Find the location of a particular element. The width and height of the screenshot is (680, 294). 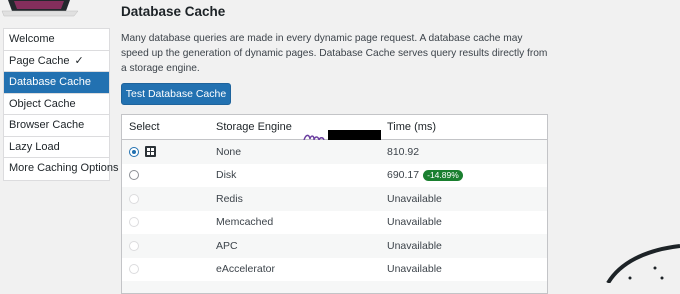

performance-badge: -14.89% is located at coordinates (443, 175).